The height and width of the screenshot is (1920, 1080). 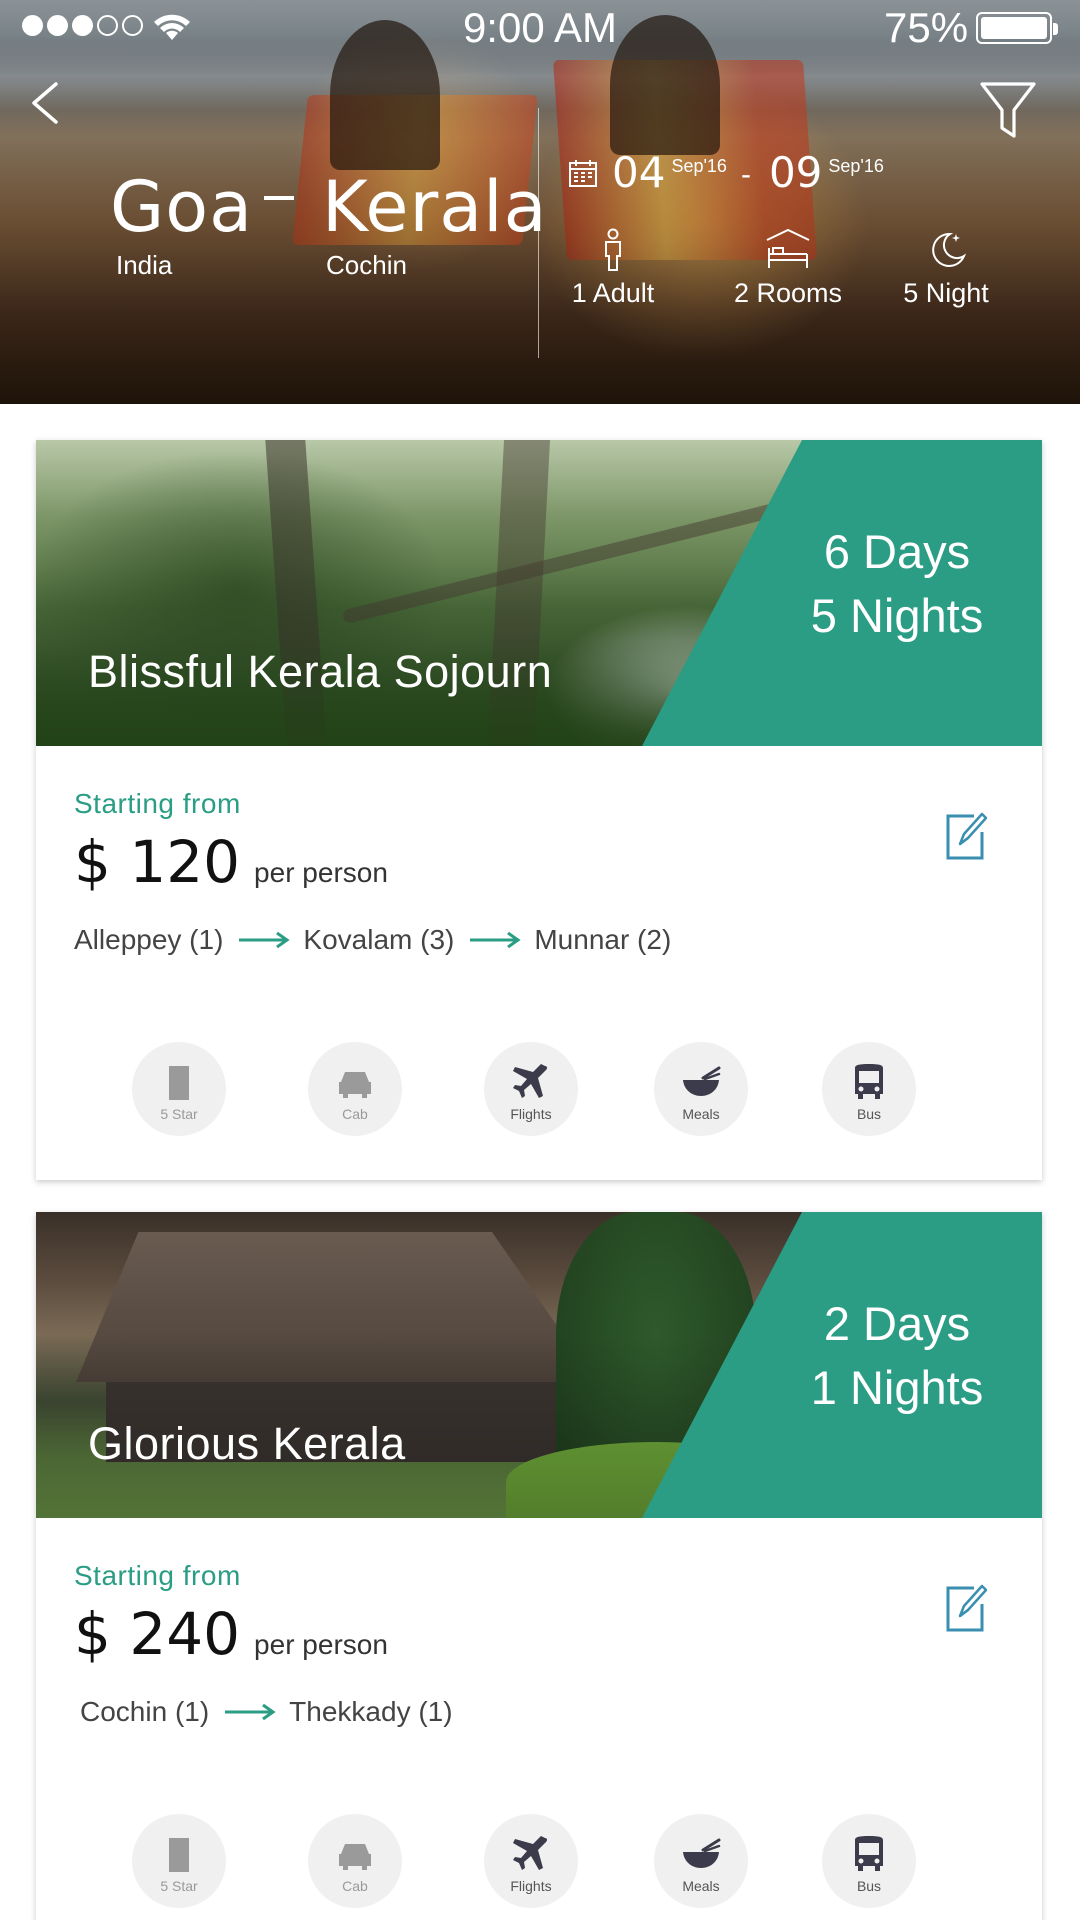 I want to click on target-region: Cochin, so click(x=366, y=265).